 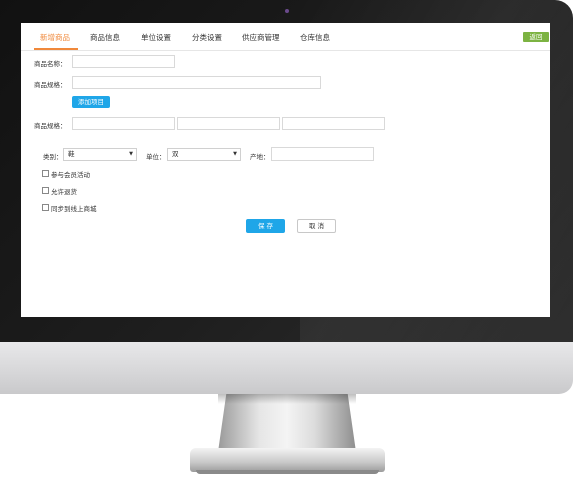 I want to click on sync-online-store-label: 同步到线上商城, so click(x=74, y=209).